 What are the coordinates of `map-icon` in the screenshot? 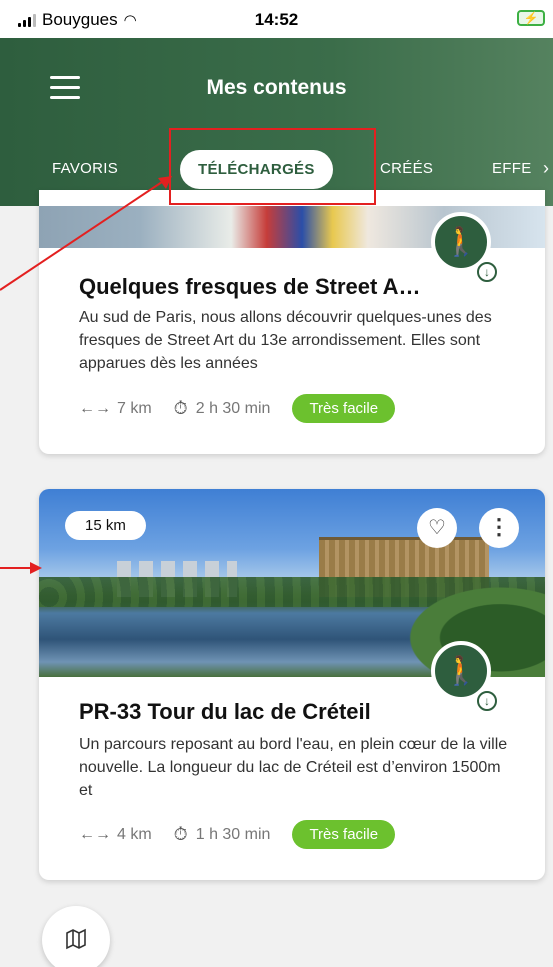 It's located at (76, 936).